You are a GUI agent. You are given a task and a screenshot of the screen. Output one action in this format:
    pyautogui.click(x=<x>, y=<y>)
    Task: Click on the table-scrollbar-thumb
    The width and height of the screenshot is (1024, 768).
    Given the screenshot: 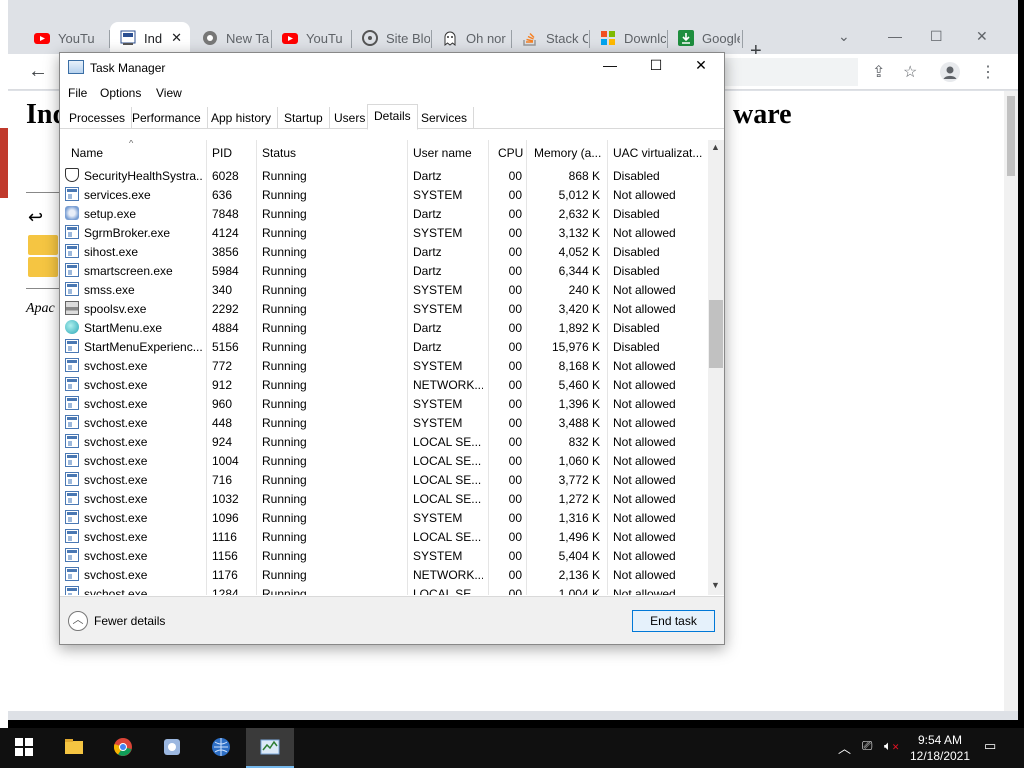 What is the action you would take?
    pyautogui.click(x=716, y=334)
    